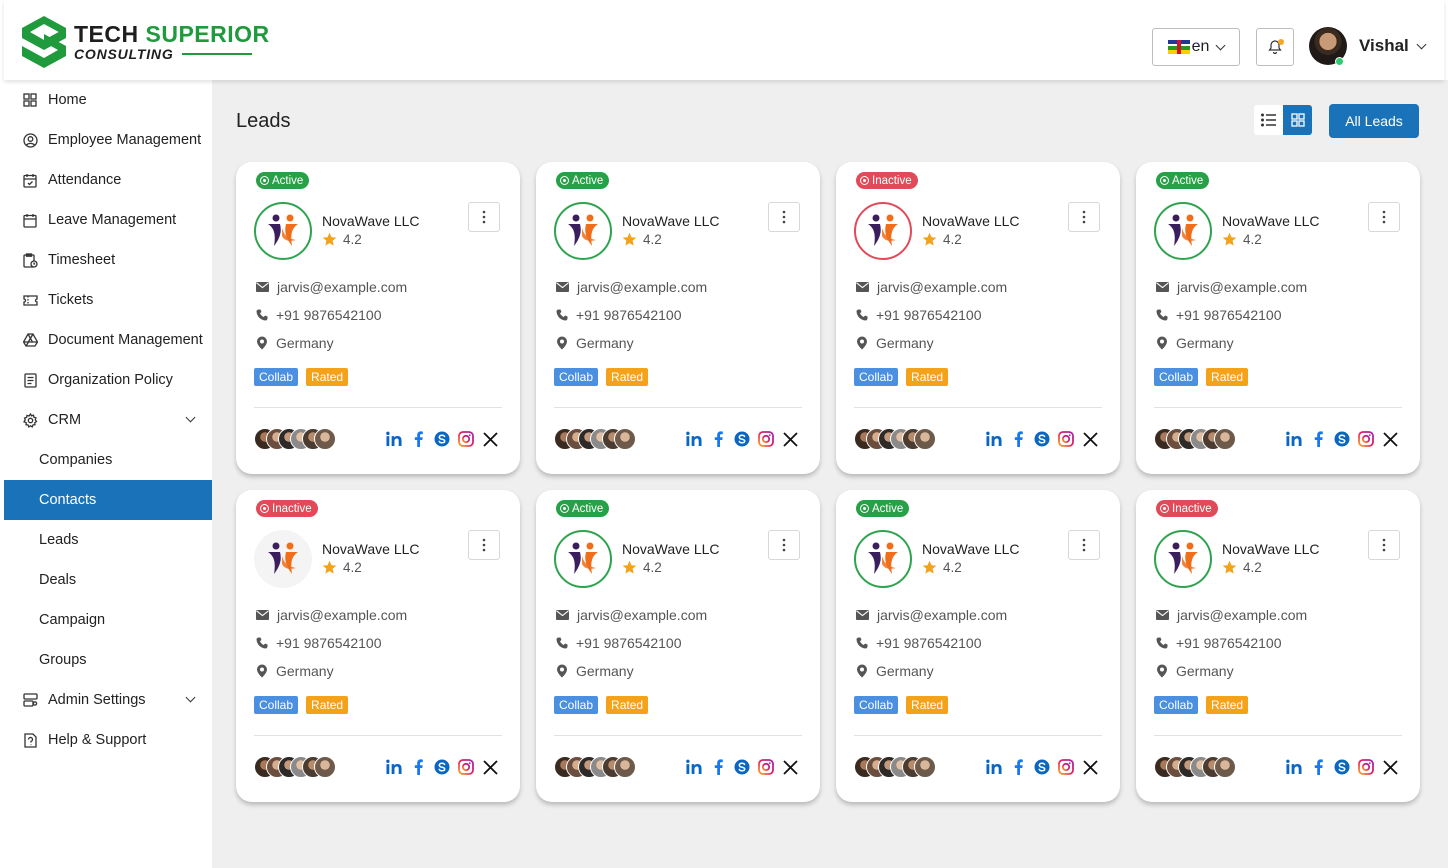  What do you see at coordinates (1196, 47) in the screenshot?
I see `language-selector: en` at bounding box center [1196, 47].